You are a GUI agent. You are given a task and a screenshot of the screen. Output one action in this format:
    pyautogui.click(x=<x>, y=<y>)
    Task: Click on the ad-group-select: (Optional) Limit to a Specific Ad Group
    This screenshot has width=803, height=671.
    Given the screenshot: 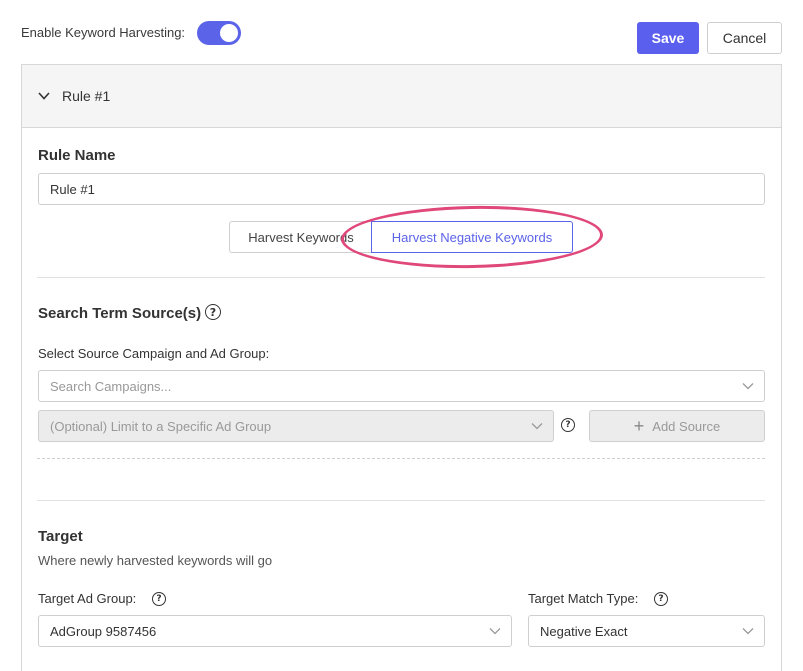 What is the action you would take?
    pyautogui.click(x=296, y=426)
    